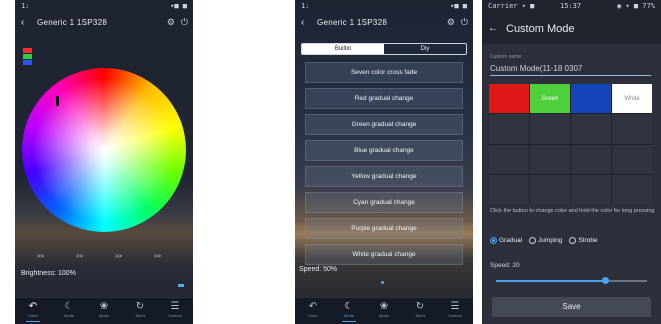 Image resolution: width=661 pixels, height=324 pixels. What do you see at coordinates (632, 99) in the screenshot?
I see `color-cell-white: White` at bounding box center [632, 99].